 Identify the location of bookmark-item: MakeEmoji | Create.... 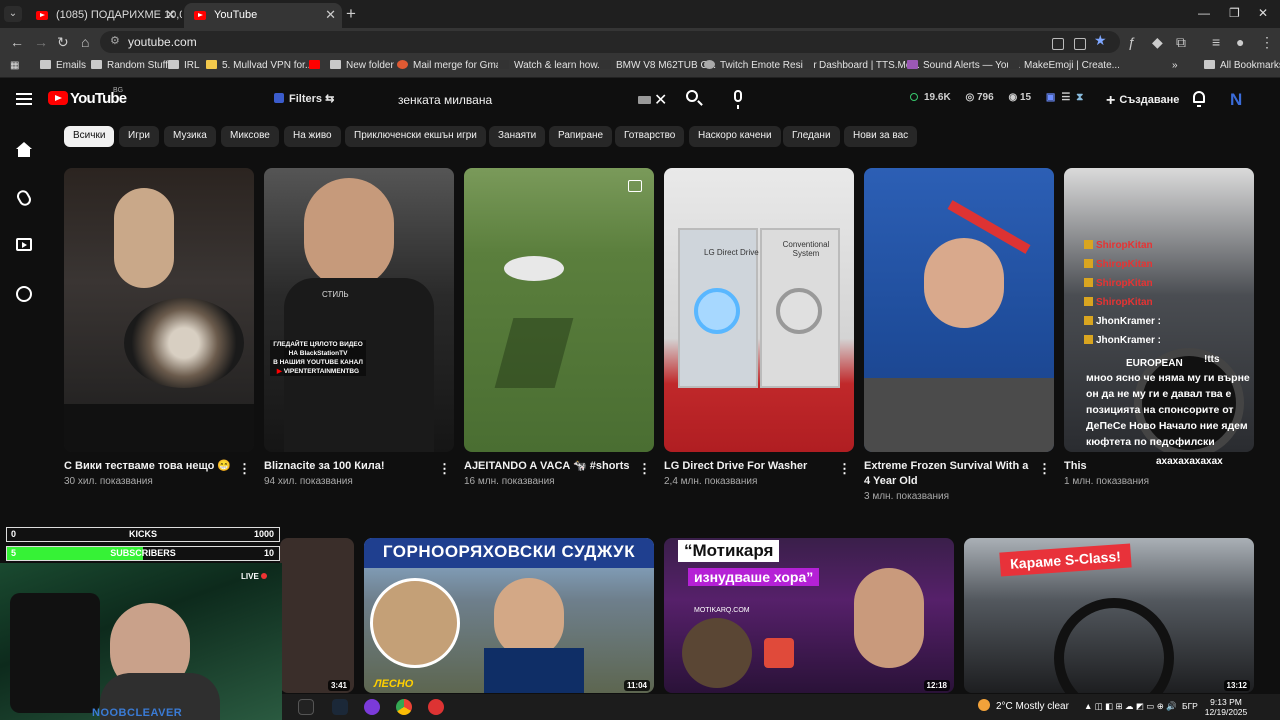
(1064, 65).